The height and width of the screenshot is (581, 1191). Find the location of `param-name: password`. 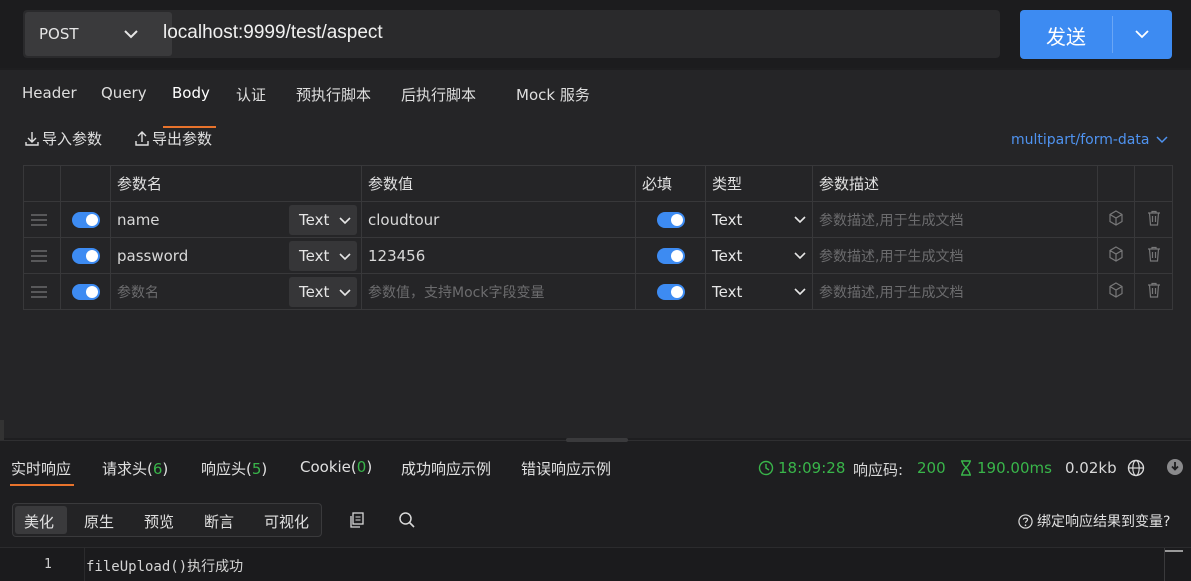

param-name: password is located at coordinates (152, 256).